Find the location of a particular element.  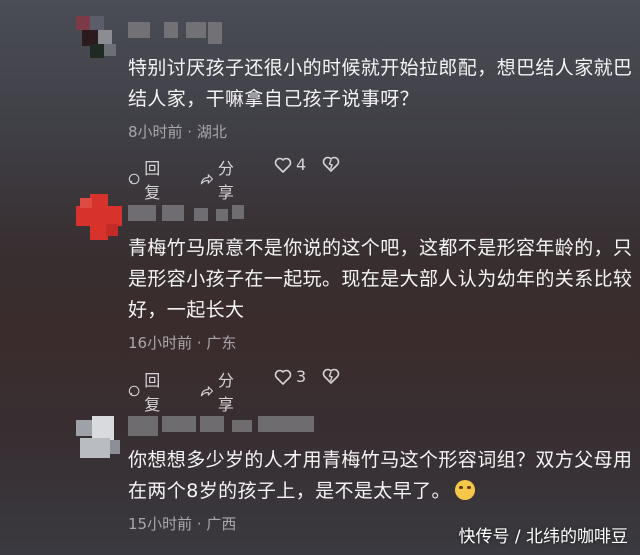

comment-meta: 16小时前 · 广东 is located at coordinates (182, 343).